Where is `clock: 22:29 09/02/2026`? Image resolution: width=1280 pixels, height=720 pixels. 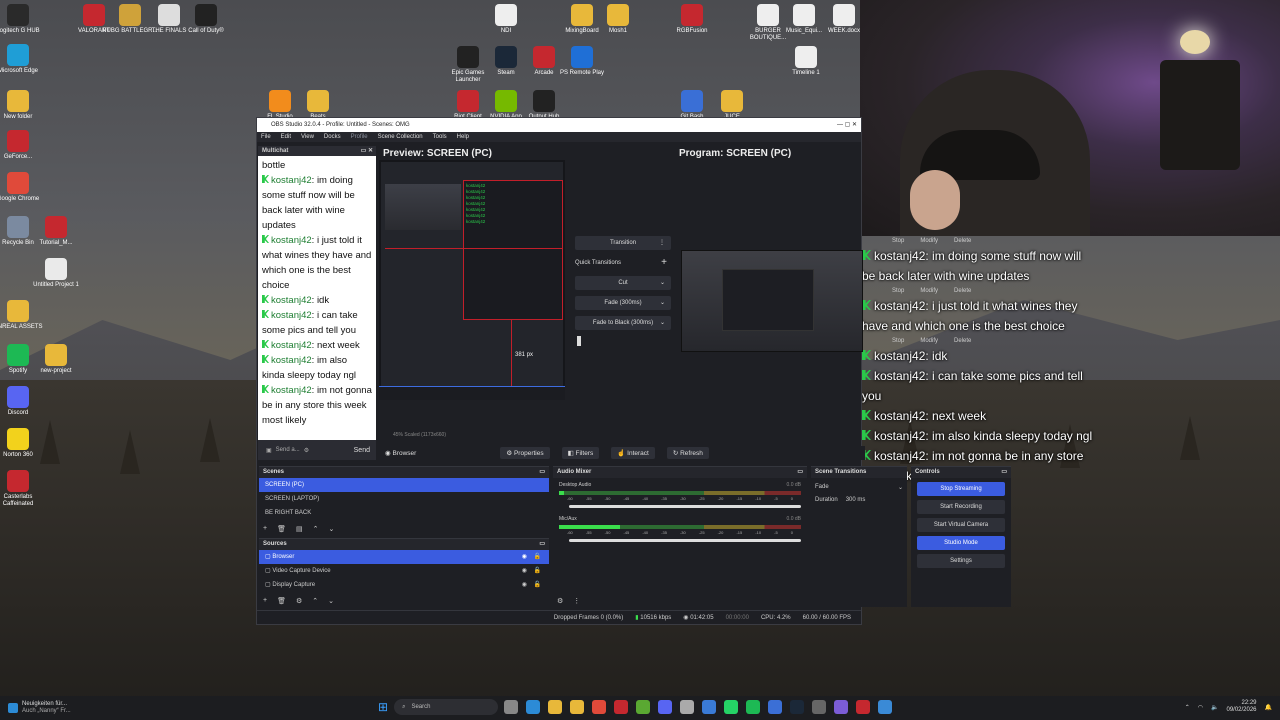 clock: 22:29 09/02/2026 is located at coordinates (1241, 707).